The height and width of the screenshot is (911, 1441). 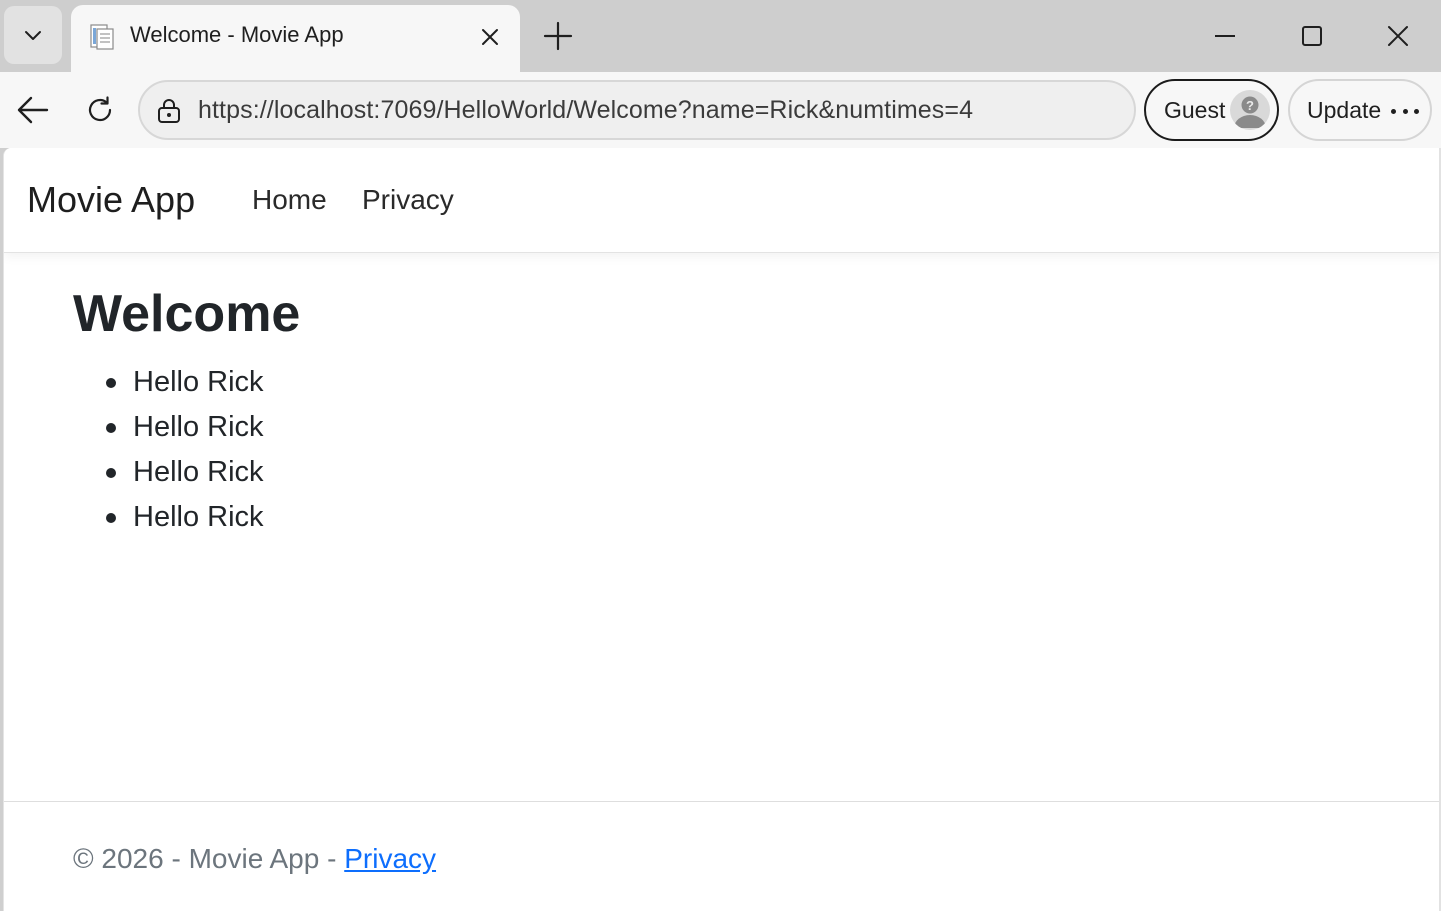 I want to click on minimize-button, so click(x=1225, y=36).